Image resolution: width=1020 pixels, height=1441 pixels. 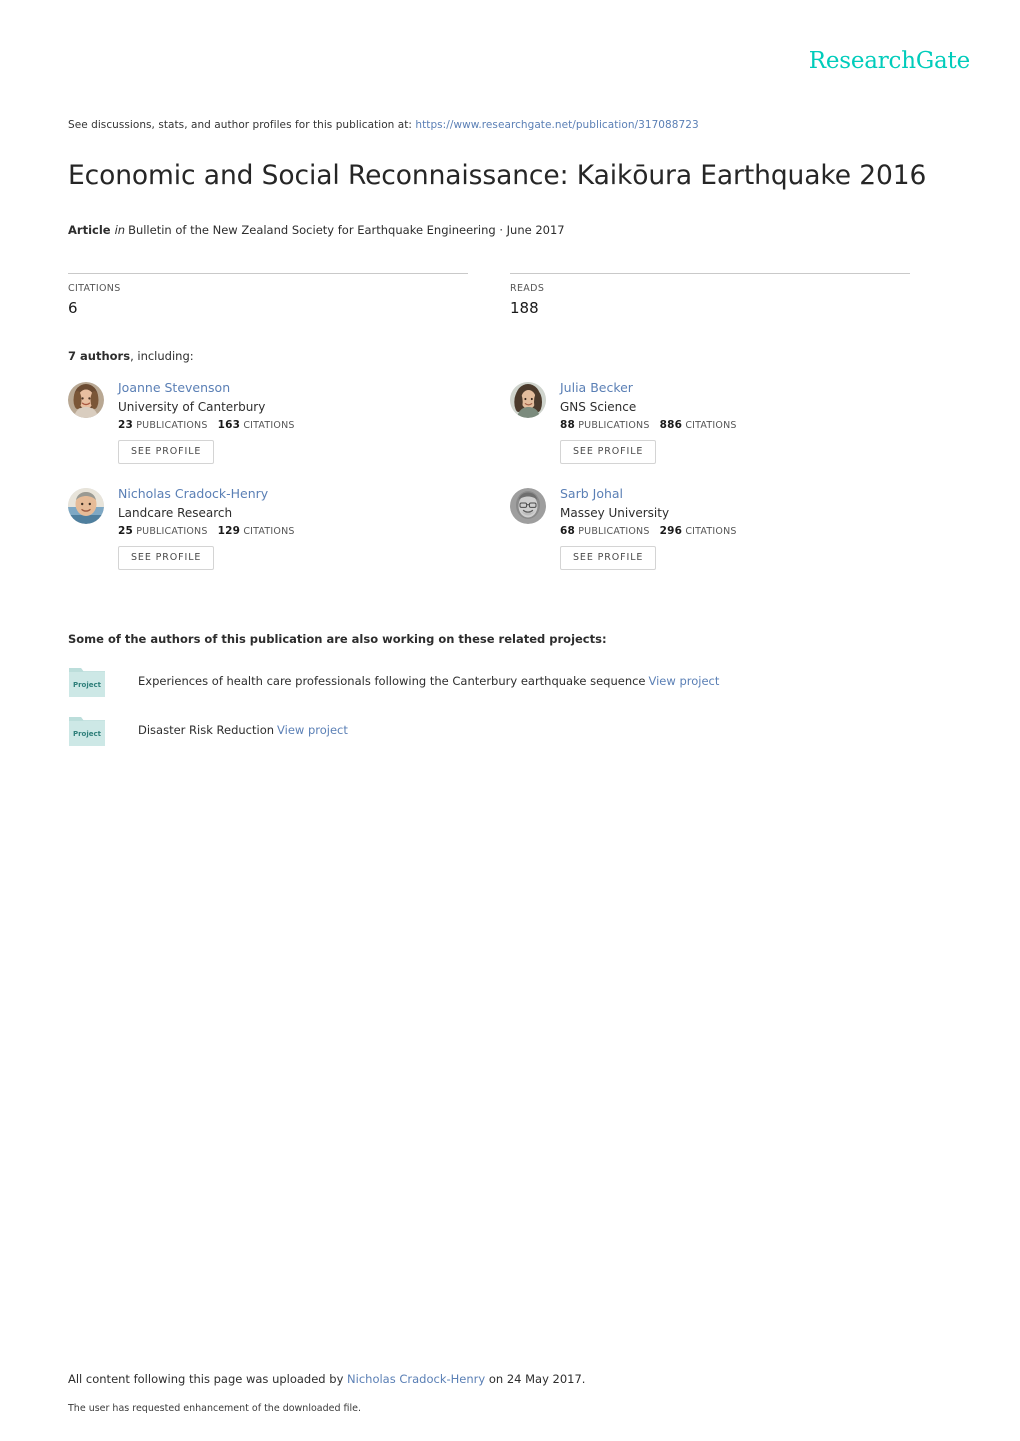 I want to click on author-metrics: 68 PUBLICATIONS 296 CITATIONS, so click(x=648, y=531).